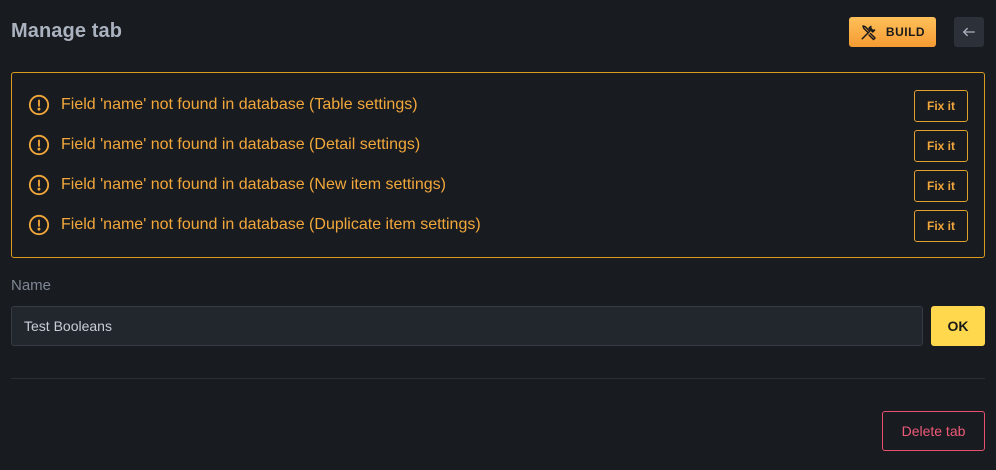 This screenshot has width=996, height=470. What do you see at coordinates (958, 326) in the screenshot?
I see `ok-button: OK` at bounding box center [958, 326].